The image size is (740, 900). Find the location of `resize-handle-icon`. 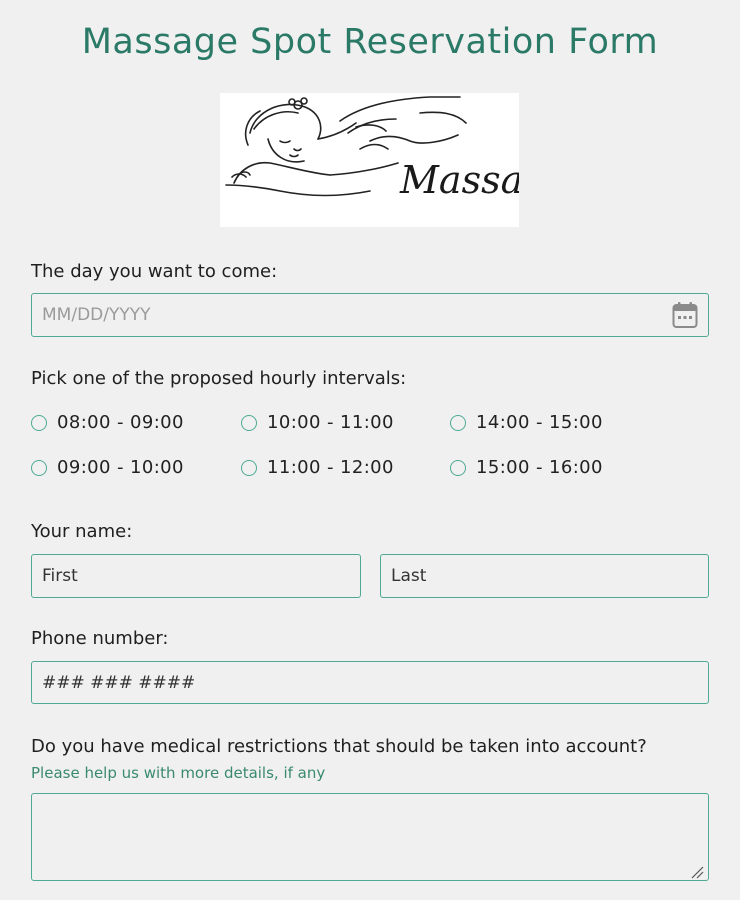

resize-handle-icon is located at coordinates (697, 871).